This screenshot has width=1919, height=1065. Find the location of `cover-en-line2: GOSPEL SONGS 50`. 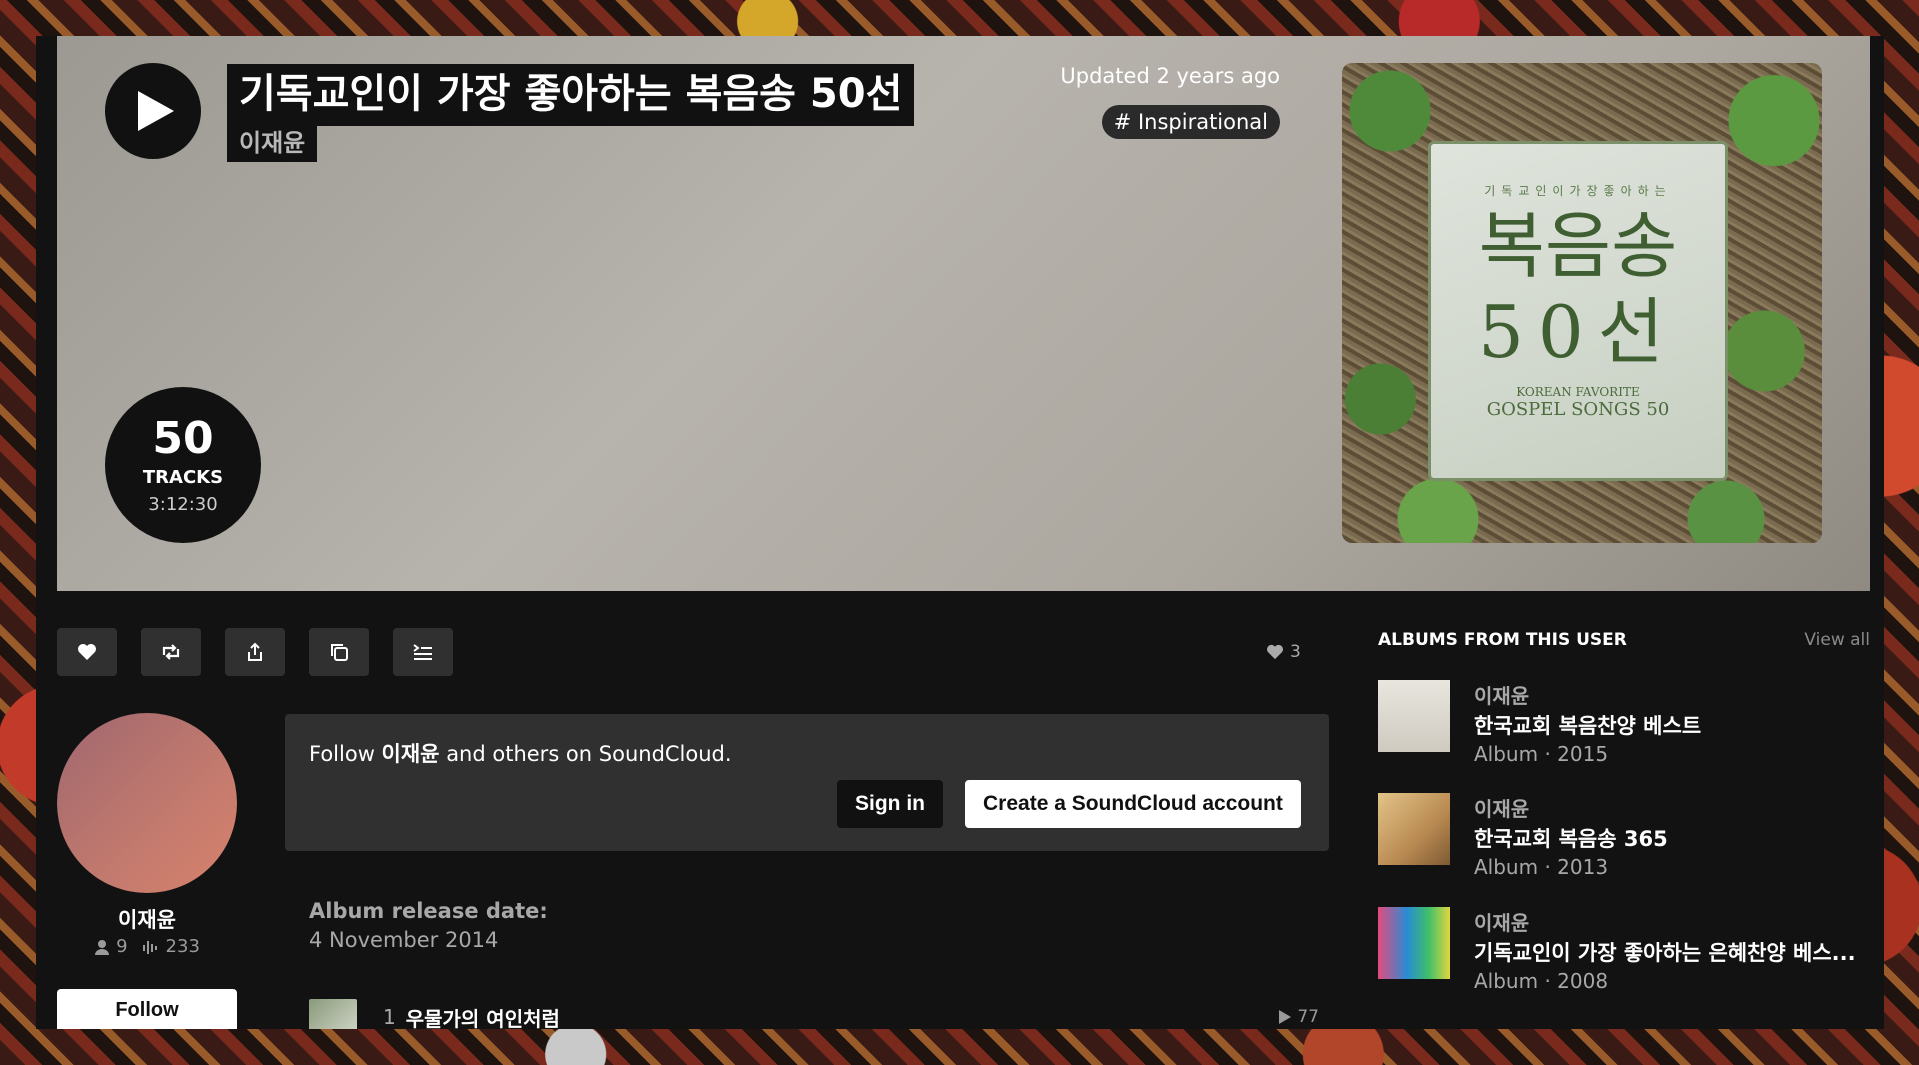

cover-en-line2: GOSPEL SONGS 50 is located at coordinates (1578, 409).